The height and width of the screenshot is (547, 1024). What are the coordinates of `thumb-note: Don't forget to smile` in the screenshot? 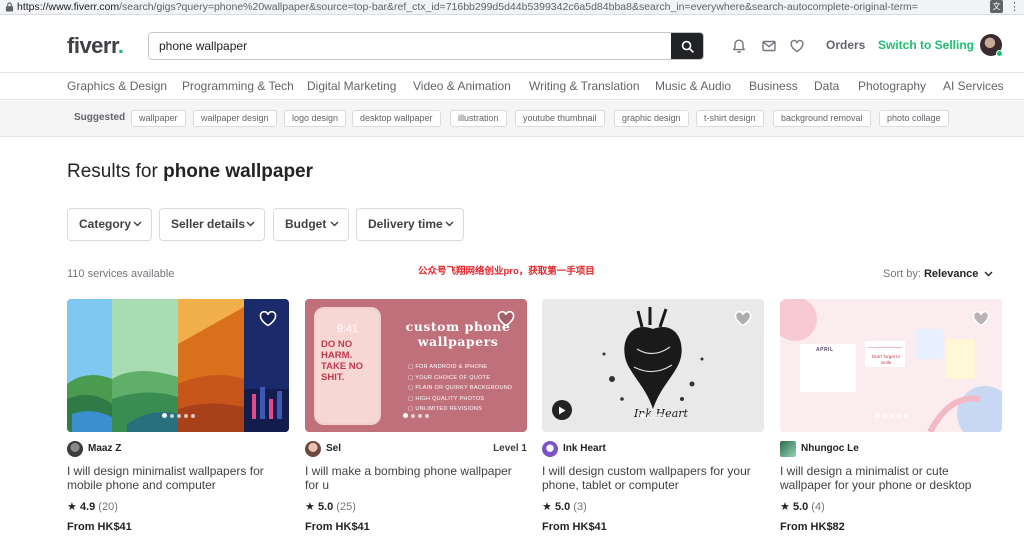 It's located at (886, 359).